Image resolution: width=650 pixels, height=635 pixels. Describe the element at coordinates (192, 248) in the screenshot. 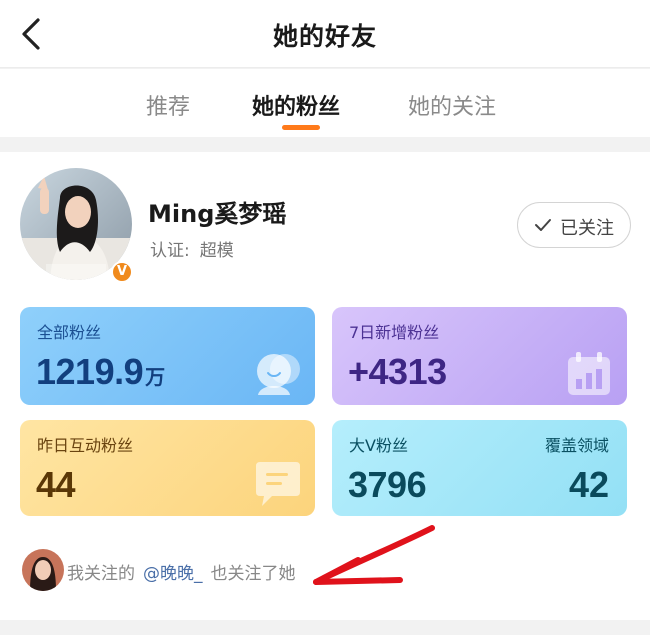

I see `verification-text: 认证: 超模` at that location.